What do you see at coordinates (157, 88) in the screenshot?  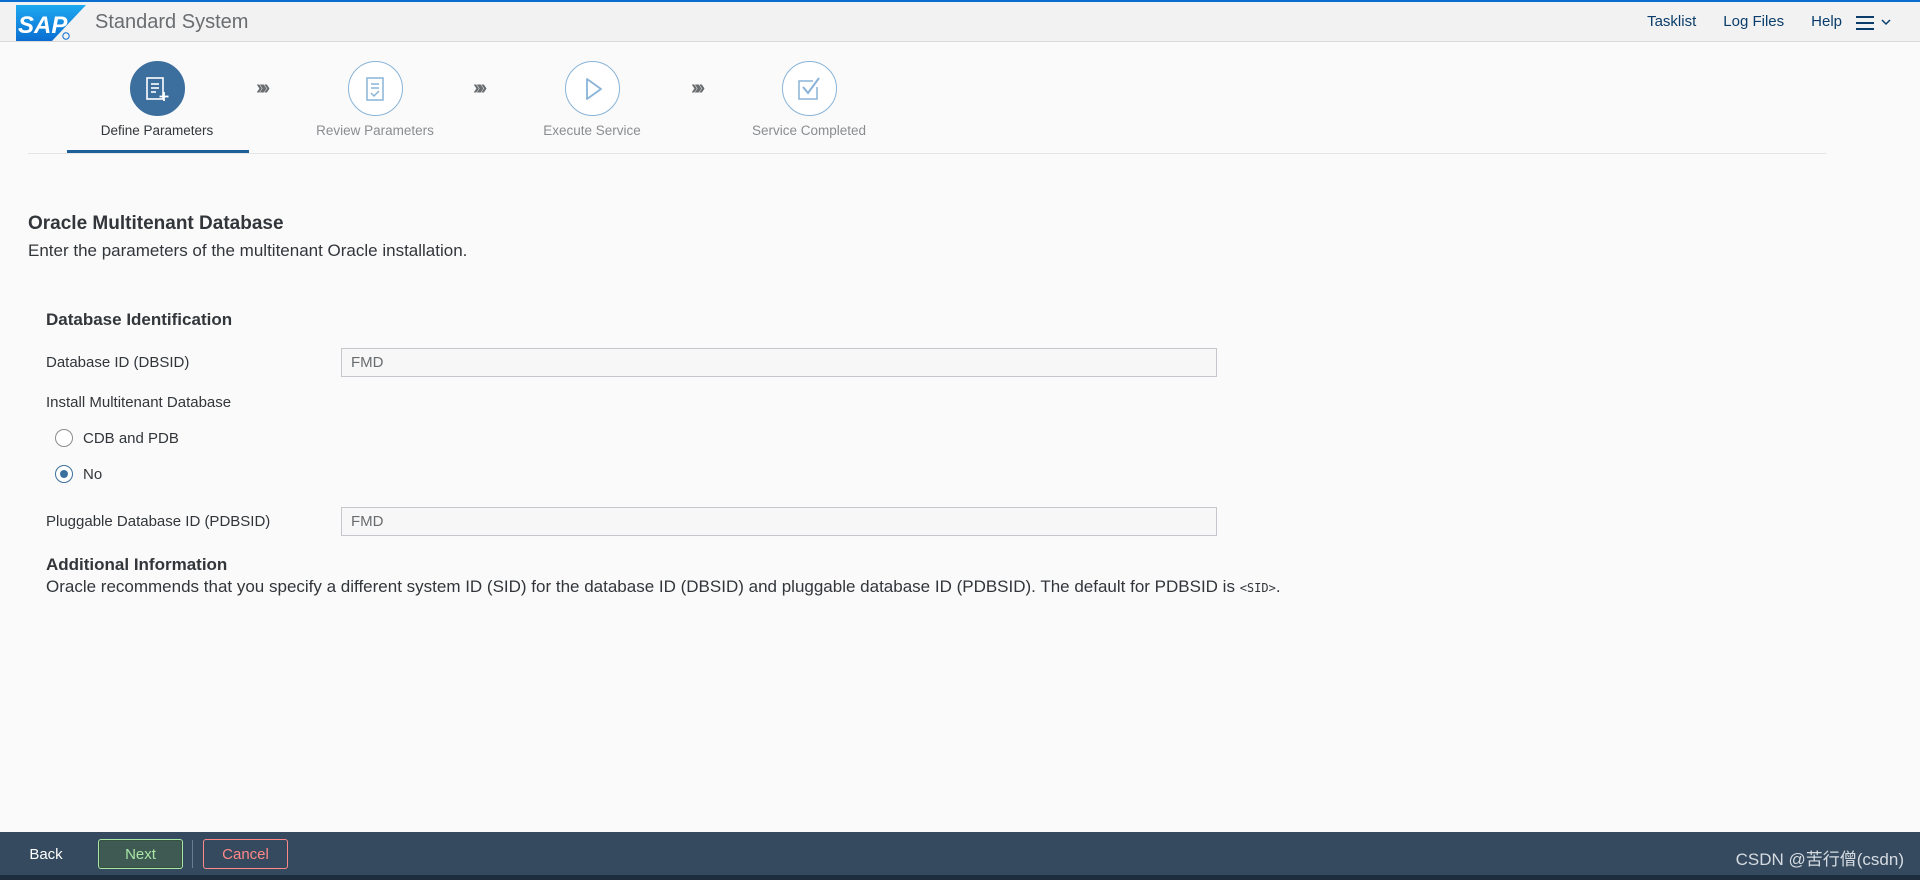 I see `edit-list-icon` at bounding box center [157, 88].